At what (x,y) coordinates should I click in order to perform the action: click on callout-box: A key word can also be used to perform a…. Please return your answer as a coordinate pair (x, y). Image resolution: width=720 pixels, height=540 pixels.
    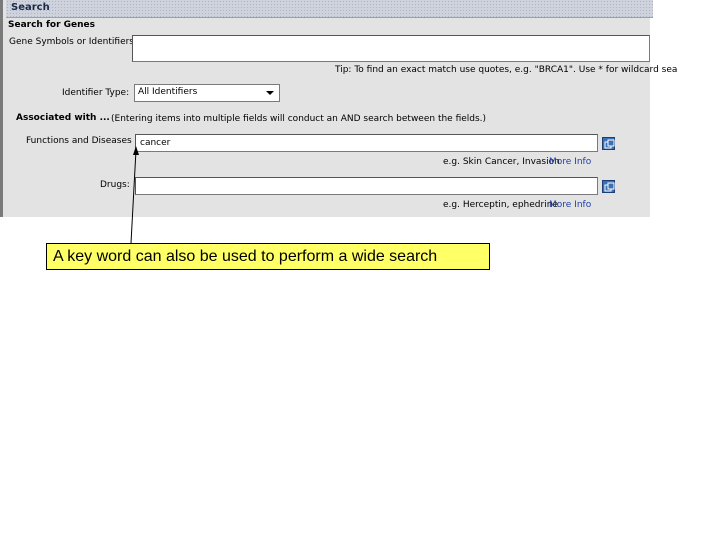
    Looking at the image, I should click on (268, 256).